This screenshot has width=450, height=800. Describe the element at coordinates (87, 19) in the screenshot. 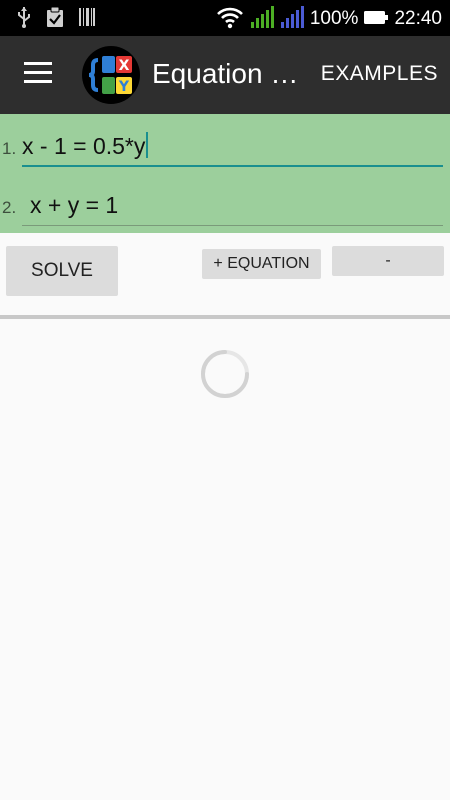

I see `barcode-icon` at that location.